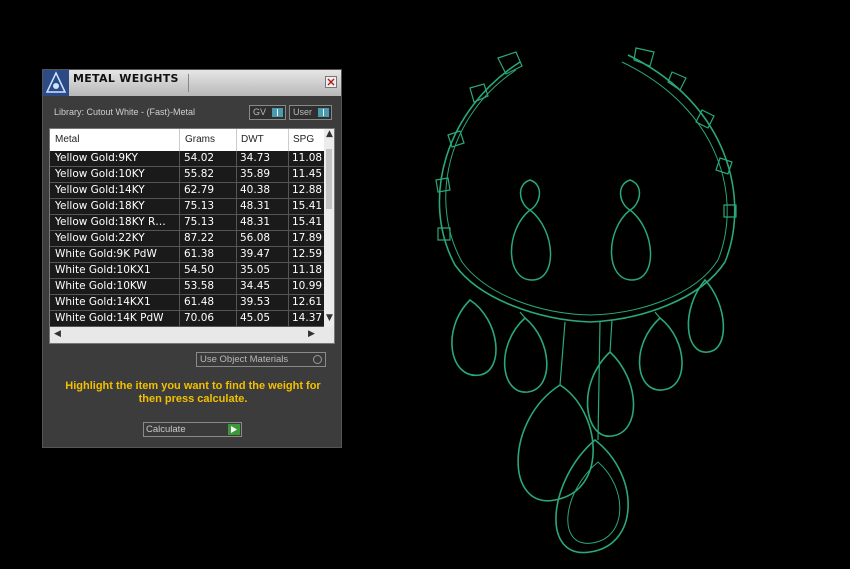 Image resolution: width=850 pixels, height=569 pixels. I want to click on scroll-left-icon: ◀, so click(57, 334).